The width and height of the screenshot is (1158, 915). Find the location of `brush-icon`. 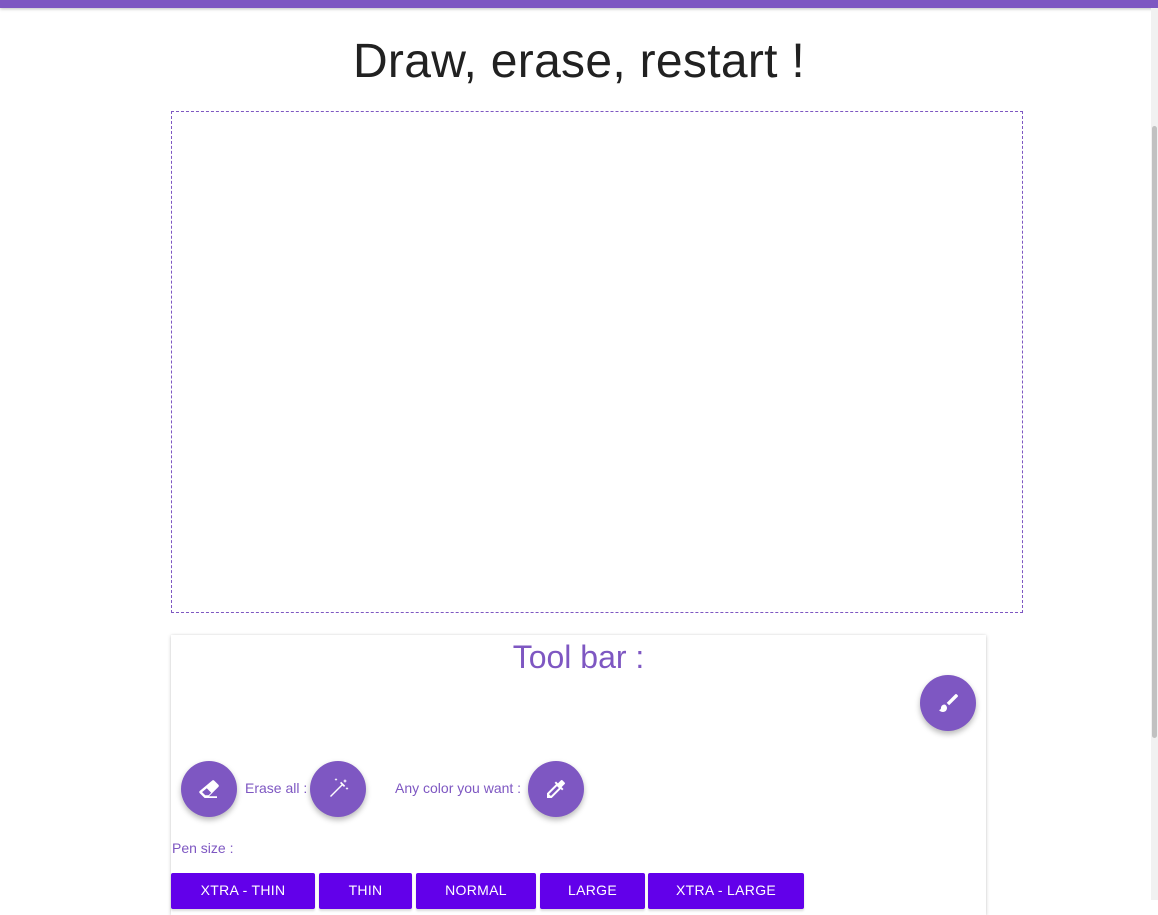

brush-icon is located at coordinates (948, 703).